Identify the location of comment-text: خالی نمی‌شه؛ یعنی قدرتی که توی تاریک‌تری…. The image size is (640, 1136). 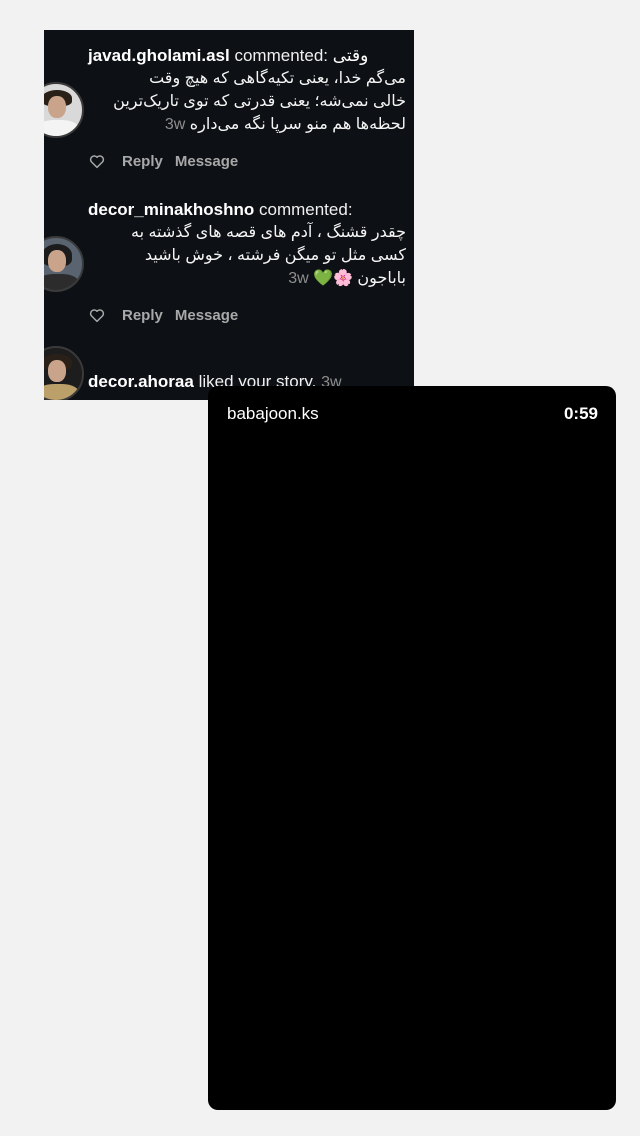
(259, 101).